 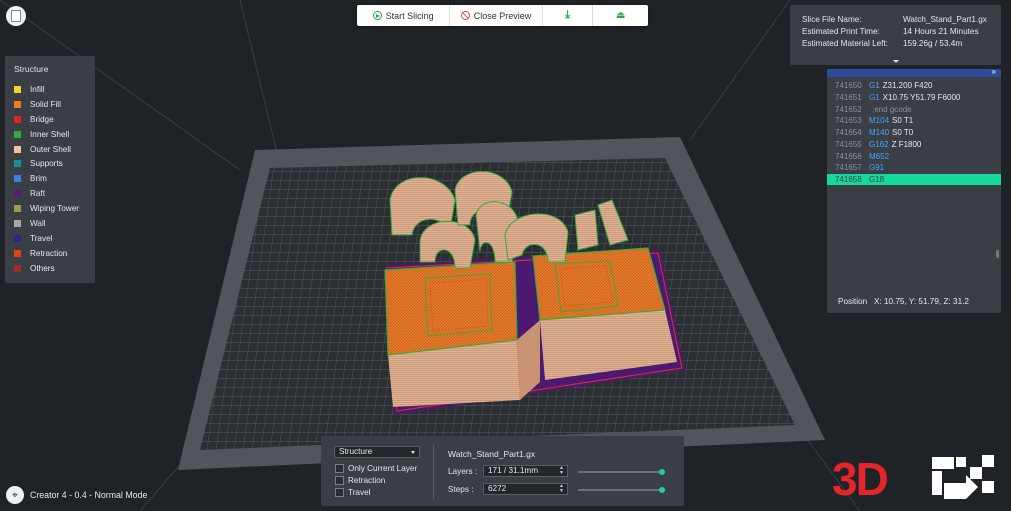 I want to click on legend-label: Retraction, so click(x=49, y=253).